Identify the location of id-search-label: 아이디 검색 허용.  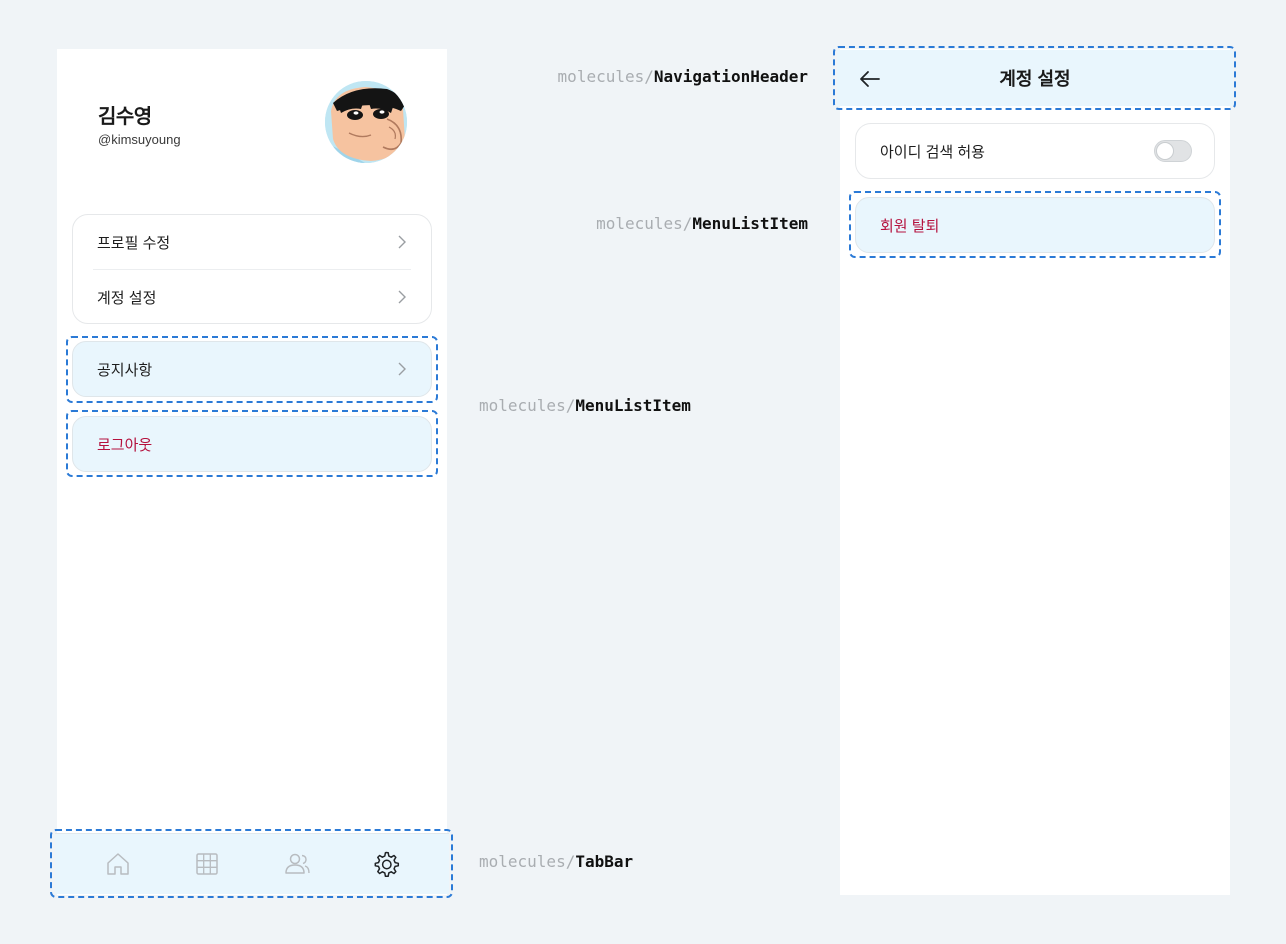
(932, 152).